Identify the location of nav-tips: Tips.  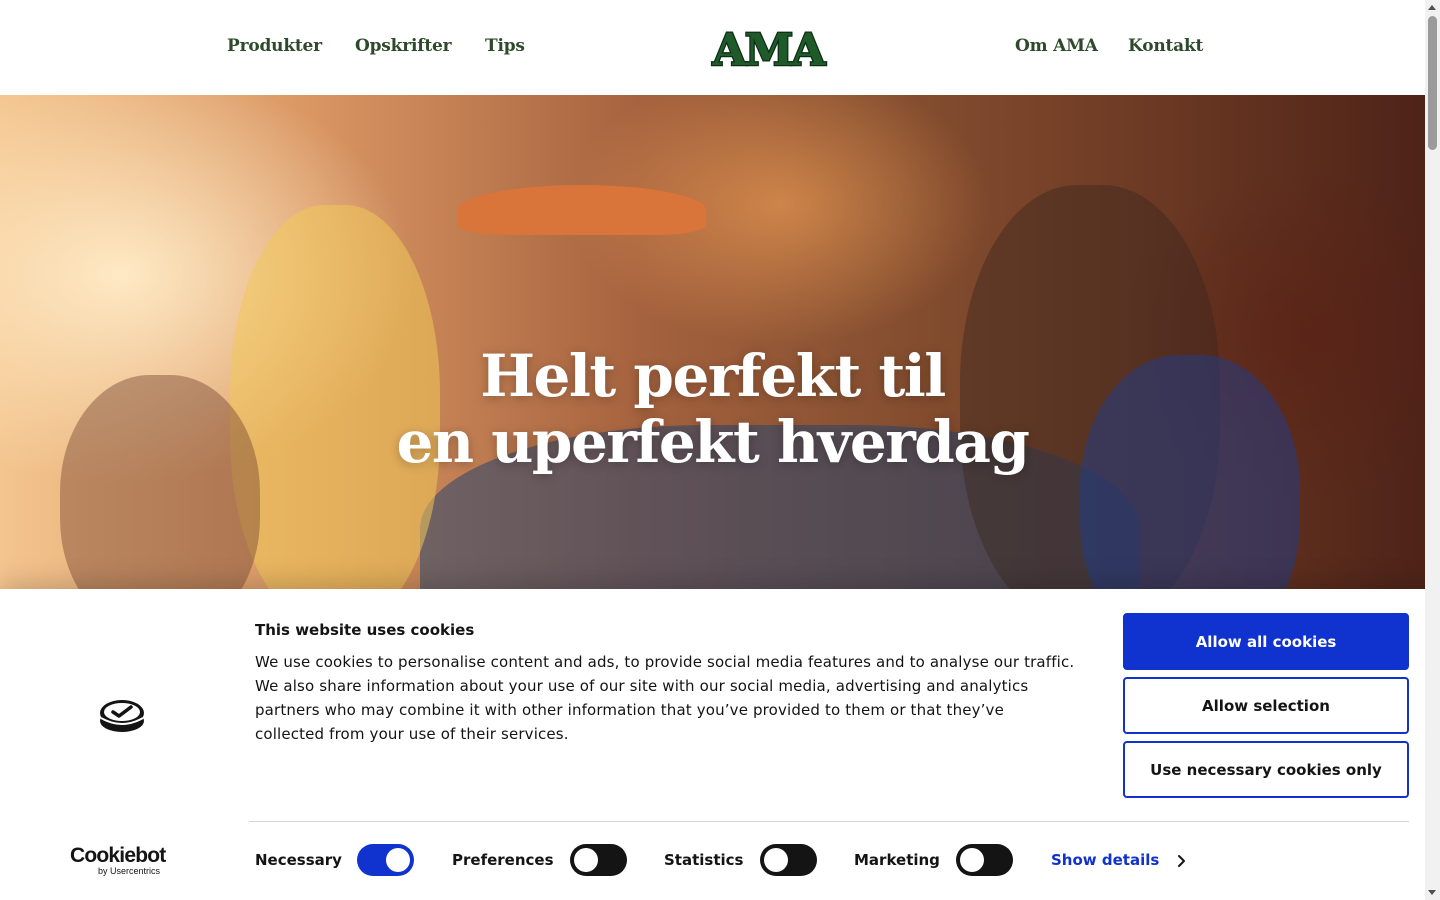
(505, 46).